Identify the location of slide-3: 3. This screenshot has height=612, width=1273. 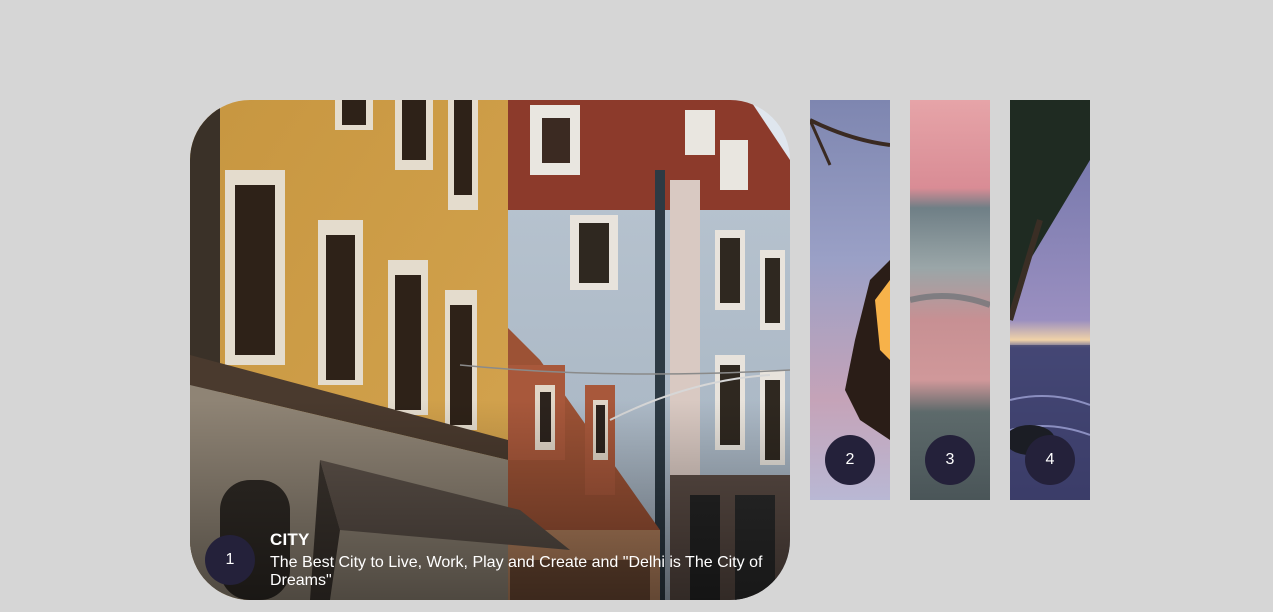
(950, 300).